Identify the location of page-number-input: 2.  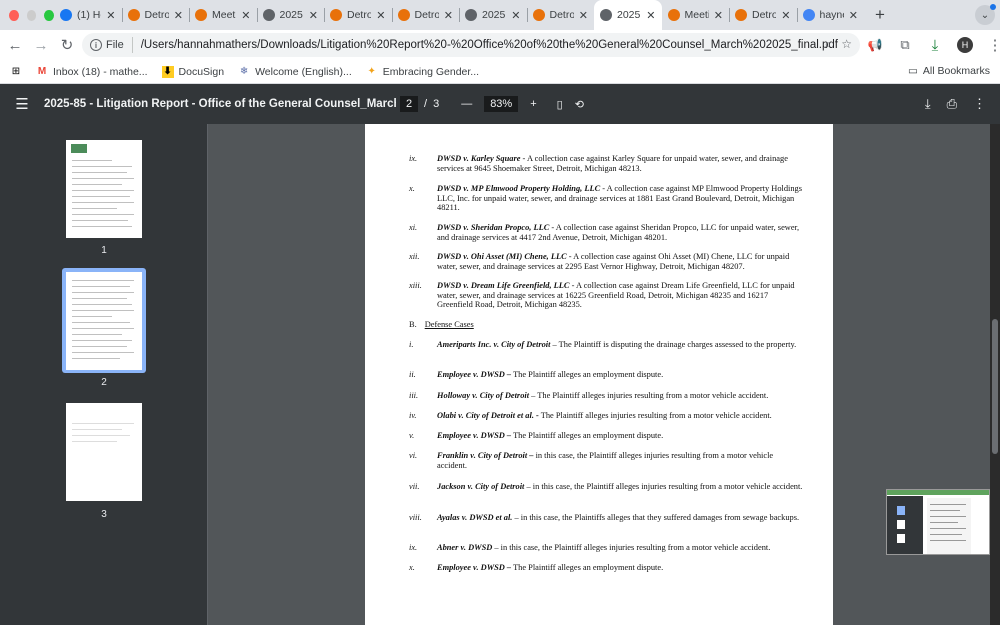
(409, 104).